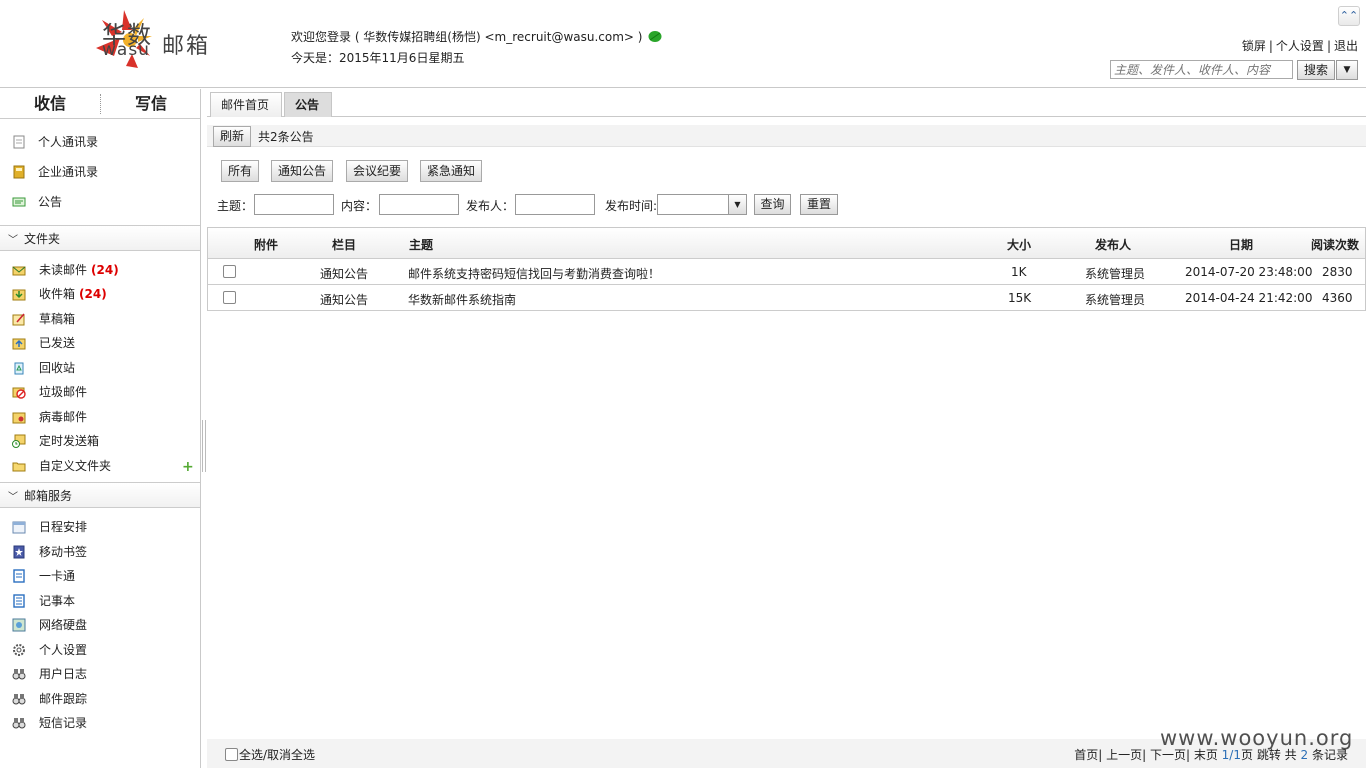 This screenshot has height=768, width=1366. Describe the element at coordinates (232, 136) in the screenshot. I see `refresh-button: 刷新` at that location.